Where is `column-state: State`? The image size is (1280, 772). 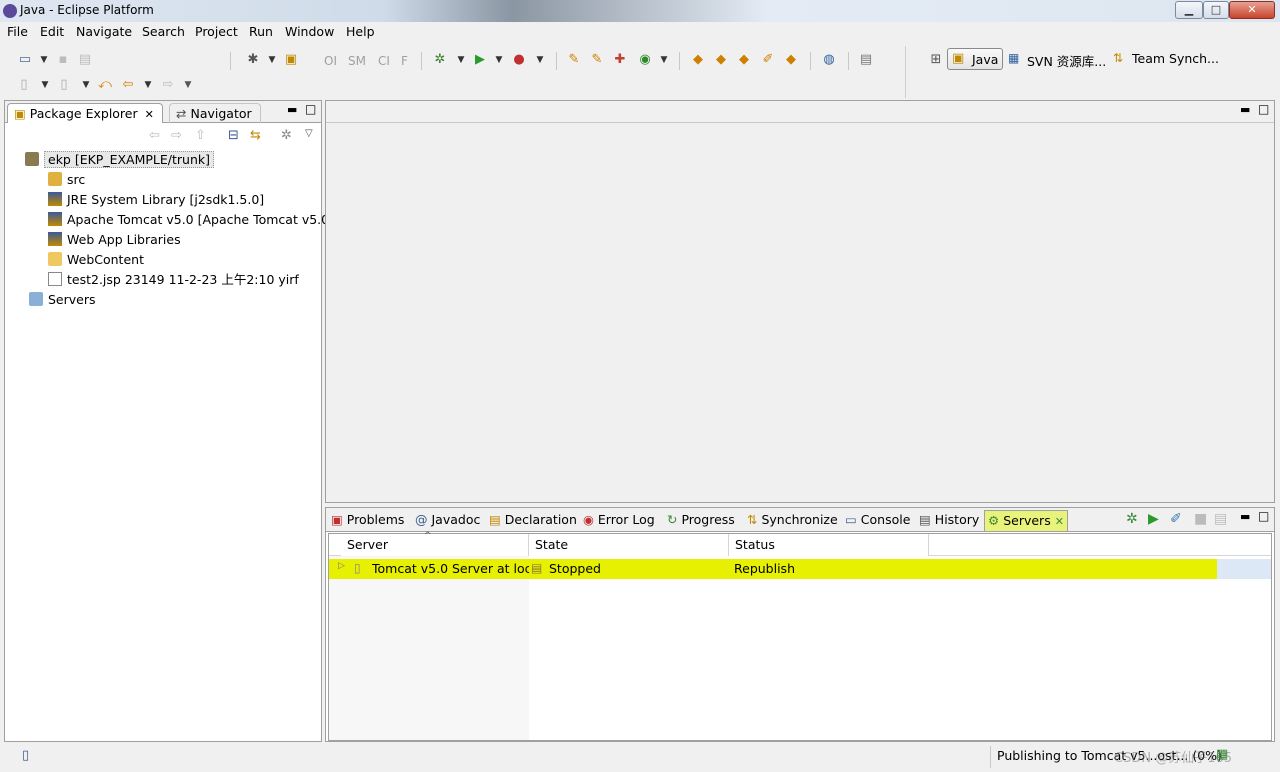
column-state: State is located at coordinates (629, 545).